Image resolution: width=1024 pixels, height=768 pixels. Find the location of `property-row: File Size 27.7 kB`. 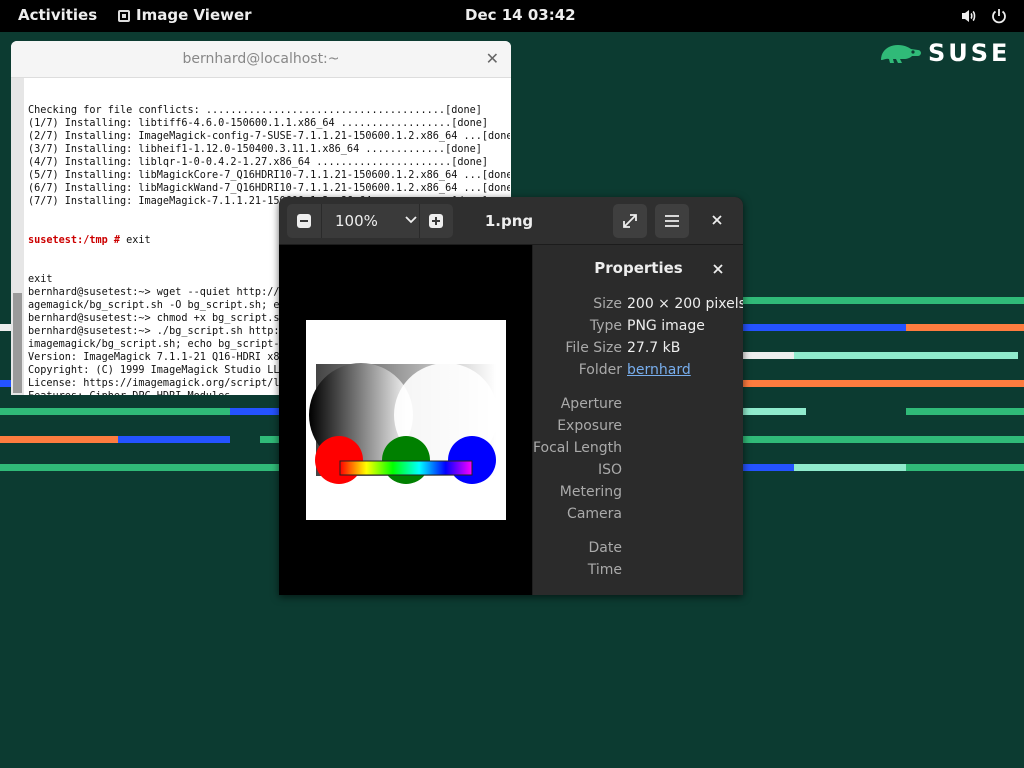

property-row: File Size 27.7 kB is located at coordinates (638, 351).